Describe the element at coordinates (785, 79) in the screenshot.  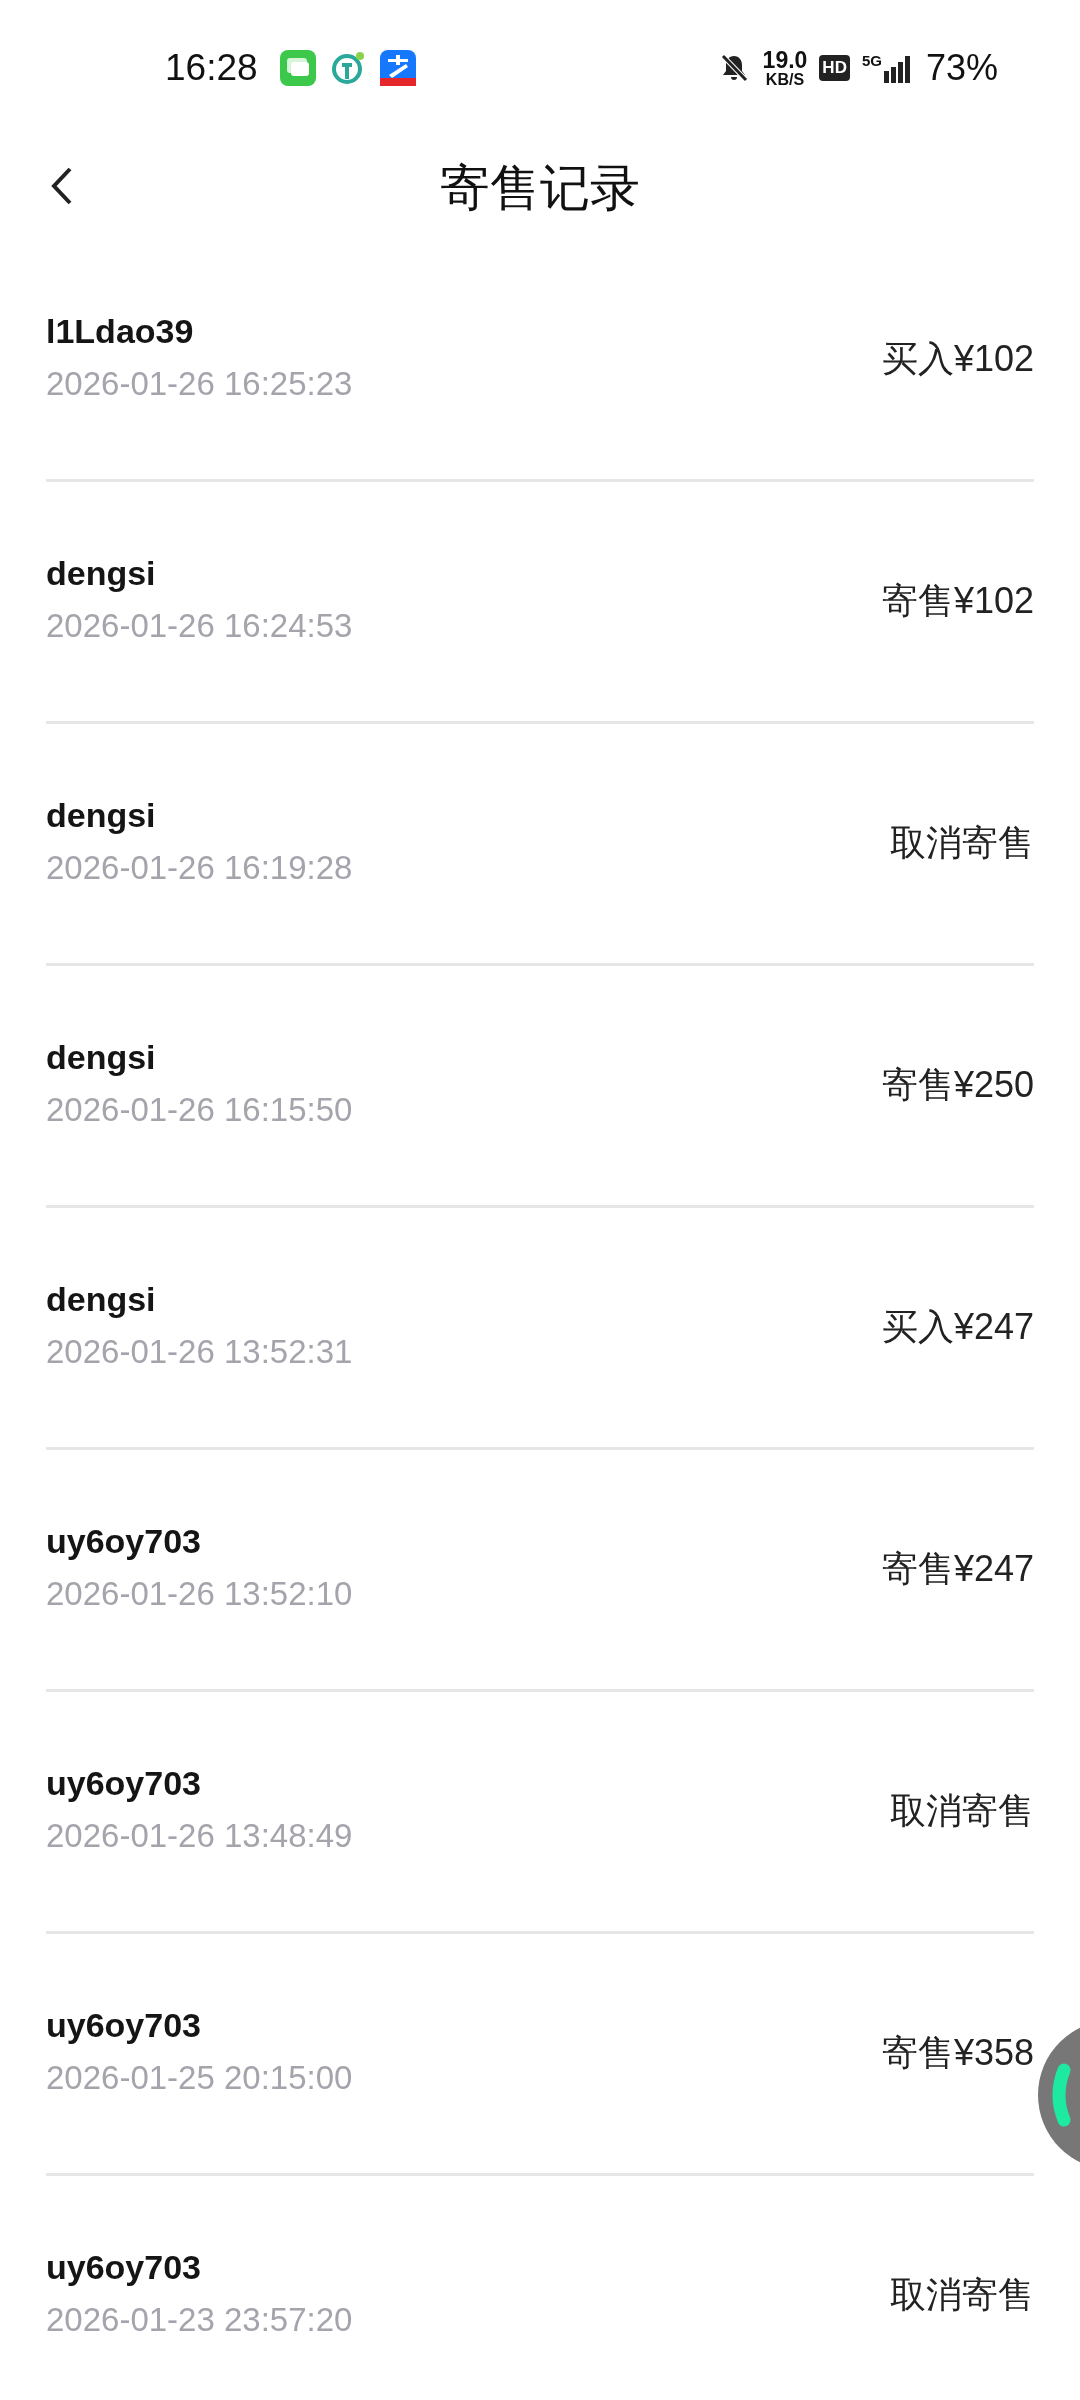
I see `network-speed-unit: KB/S` at that location.